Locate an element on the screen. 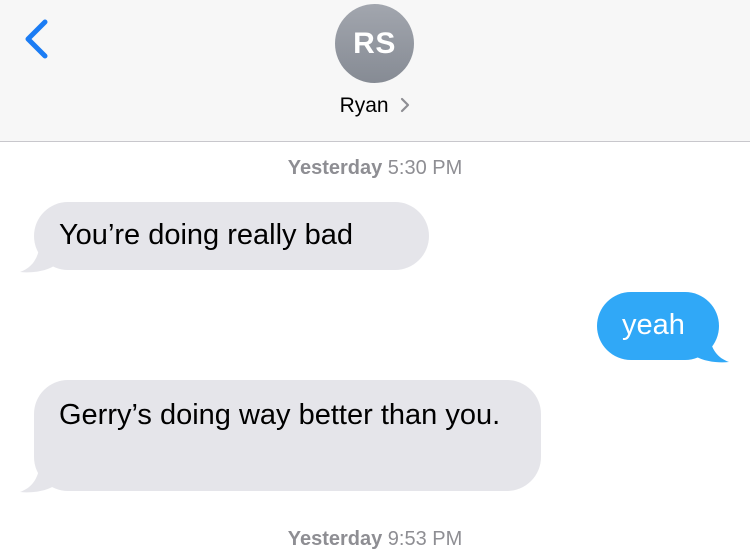 The image size is (750, 560). back-button is located at coordinates (38, 39).